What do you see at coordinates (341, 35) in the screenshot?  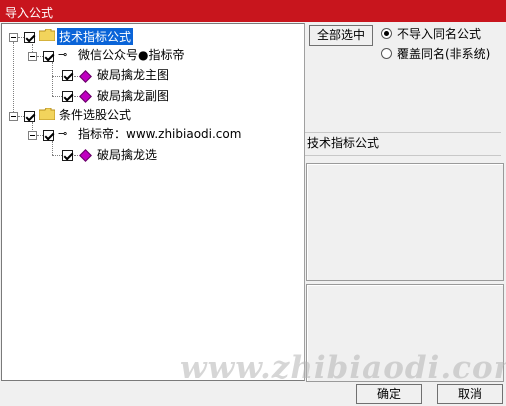 I see `select-all-button: 全部选中` at bounding box center [341, 35].